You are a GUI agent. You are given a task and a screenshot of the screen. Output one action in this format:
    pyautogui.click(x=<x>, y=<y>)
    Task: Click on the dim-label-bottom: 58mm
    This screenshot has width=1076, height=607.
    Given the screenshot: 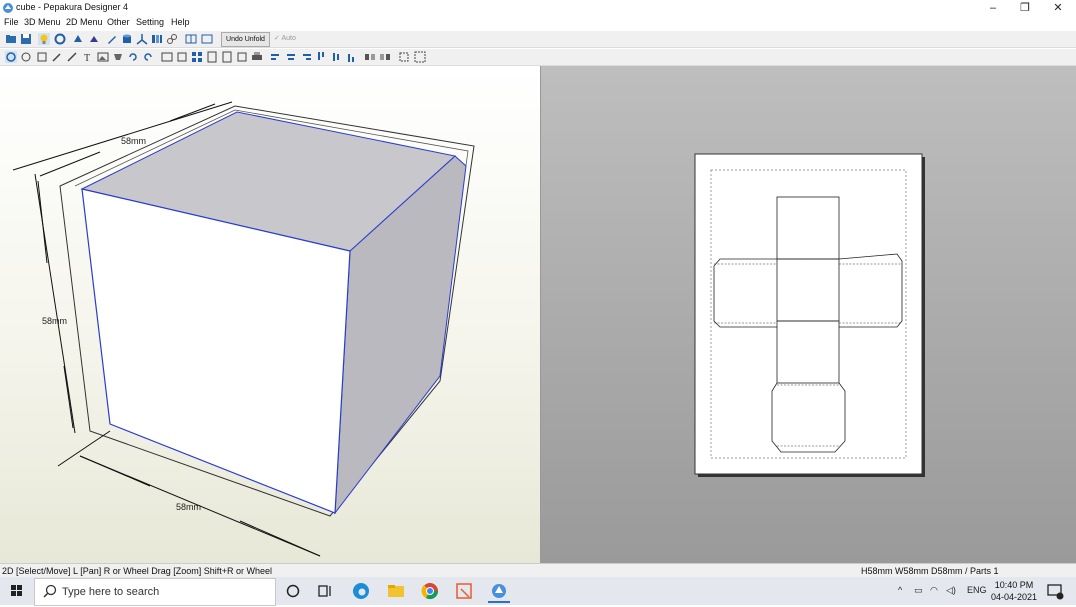 What is the action you would take?
    pyautogui.click(x=188, y=507)
    